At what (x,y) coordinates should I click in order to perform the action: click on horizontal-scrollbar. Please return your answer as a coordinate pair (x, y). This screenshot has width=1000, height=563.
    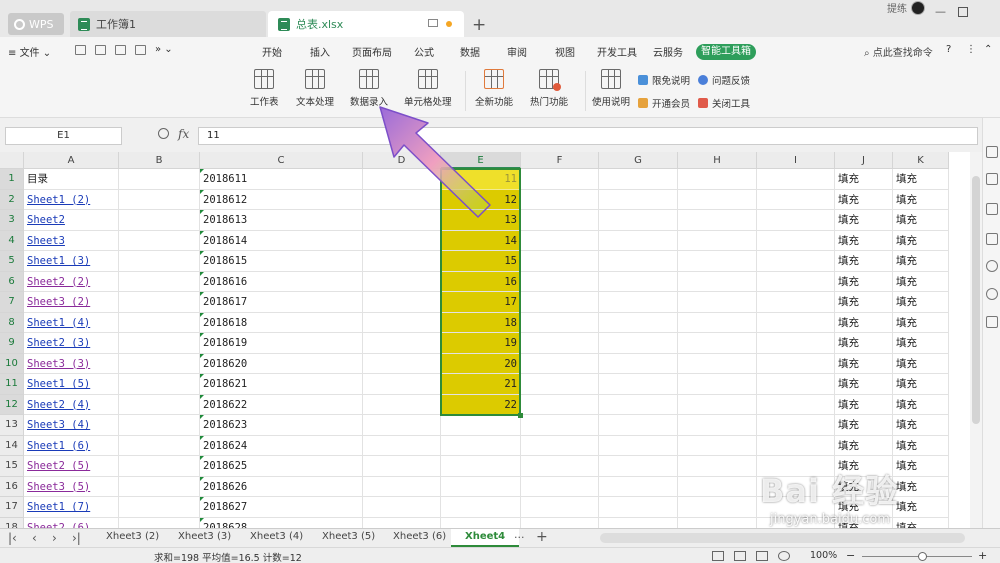
    Looking at the image, I should click on (782, 538).